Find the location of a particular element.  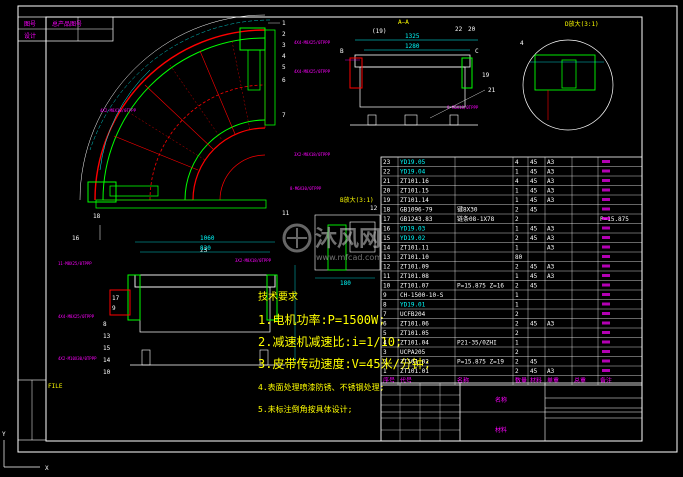

bom-cell: 21 is located at coordinates (387, 181).